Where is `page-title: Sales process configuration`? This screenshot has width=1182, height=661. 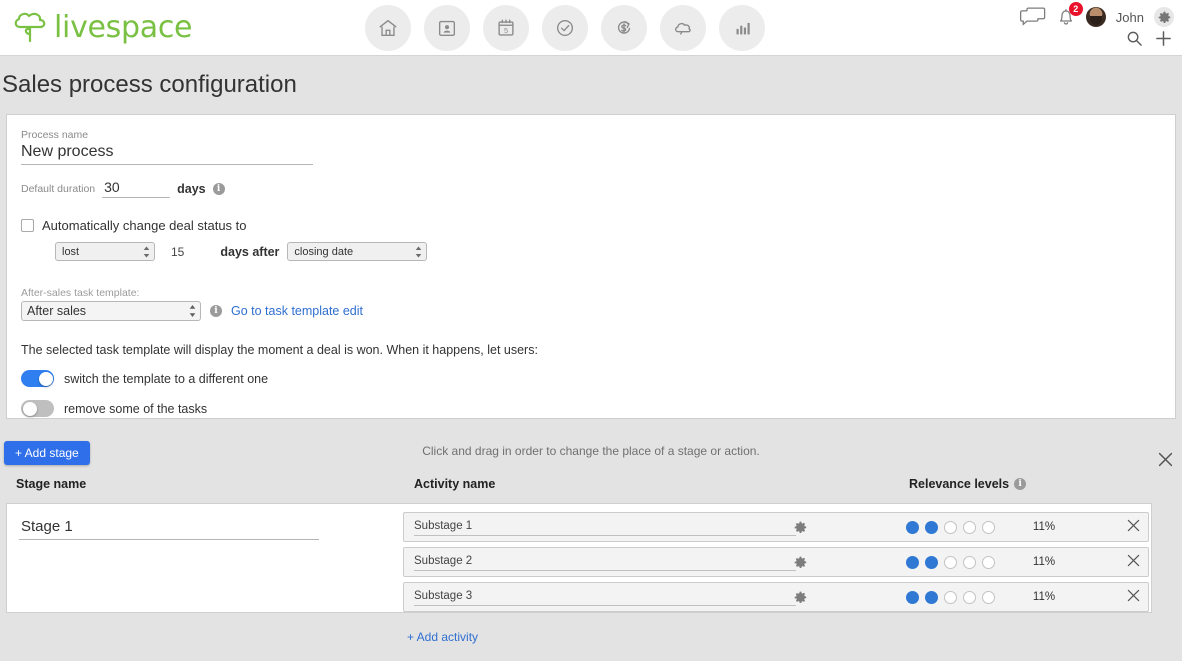 page-title: Sales process configuration is located at coordinates (591, 85).